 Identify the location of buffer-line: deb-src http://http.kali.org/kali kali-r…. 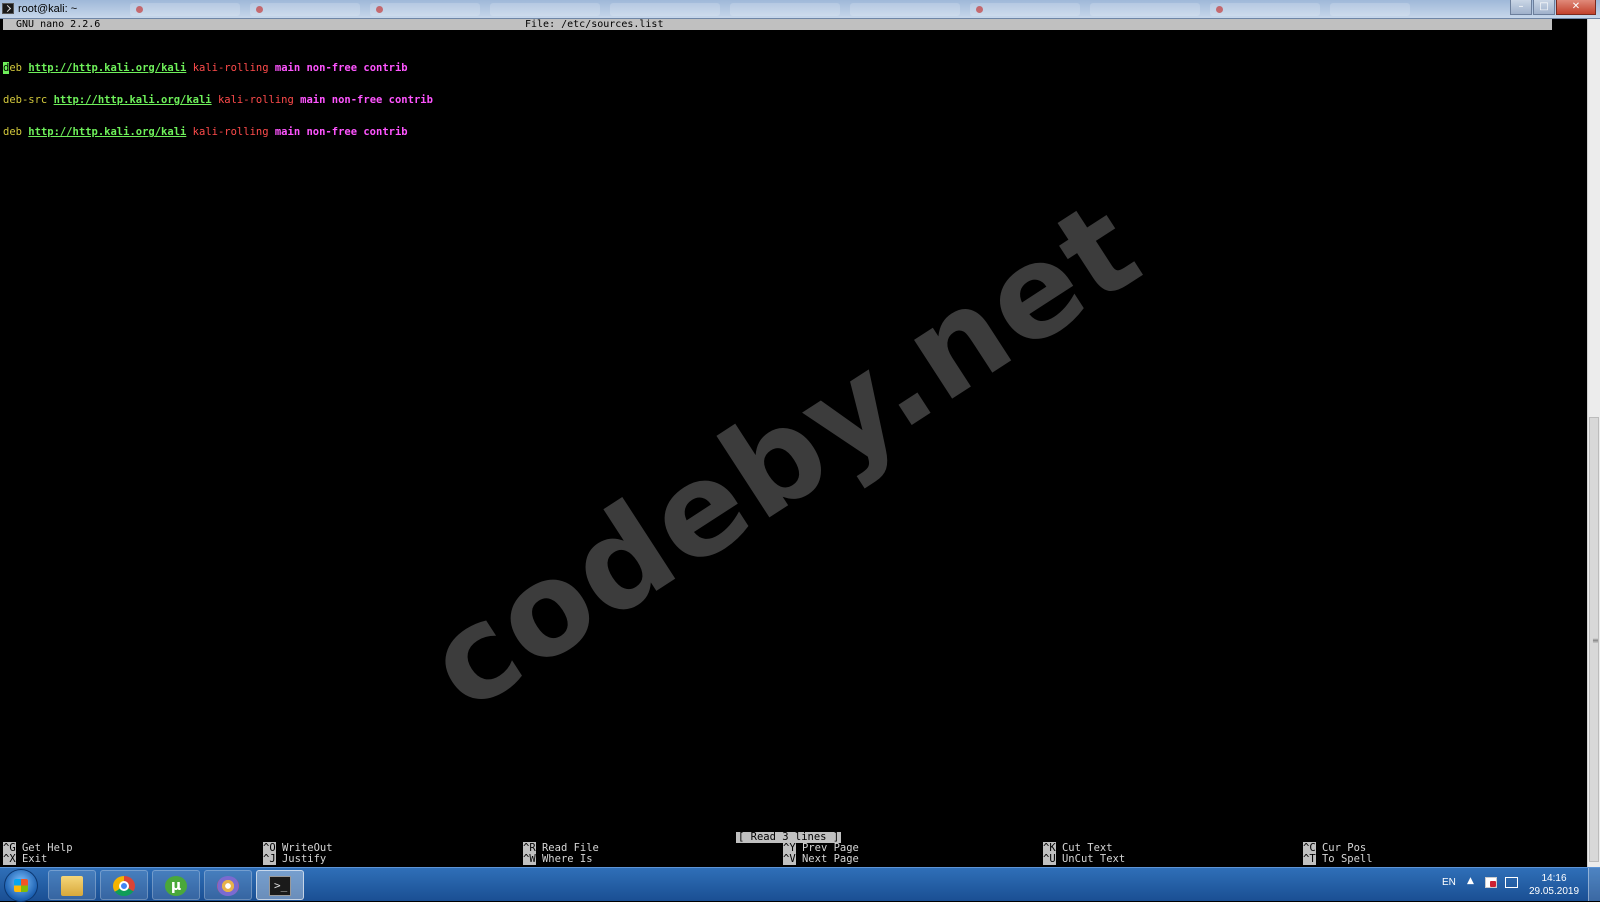
(218, 100).